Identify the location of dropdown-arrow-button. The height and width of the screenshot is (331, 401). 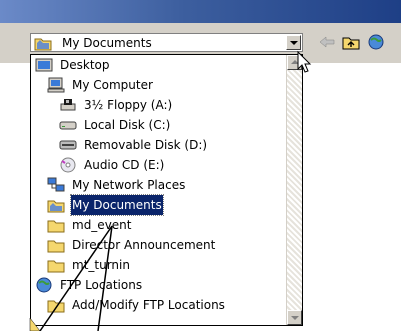
(293, 42).